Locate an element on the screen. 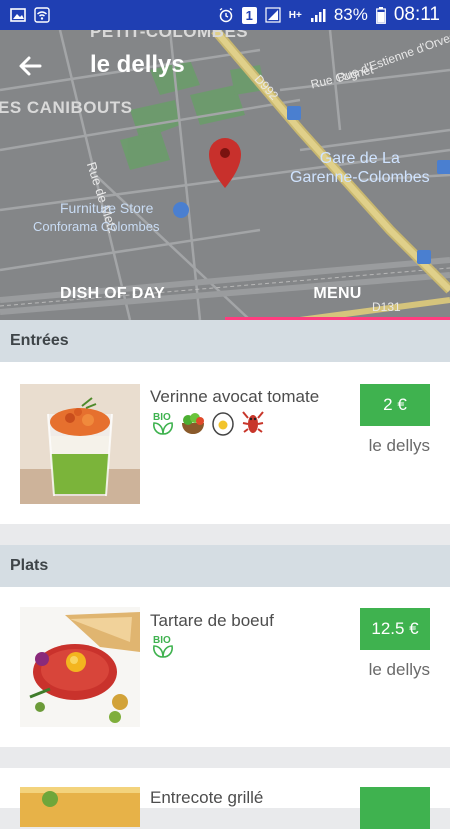 Image resolution: width=450 pixels, height=829 pixels. tab-bar: DISH OF DAY MENU is located at coordinates (225, 294).